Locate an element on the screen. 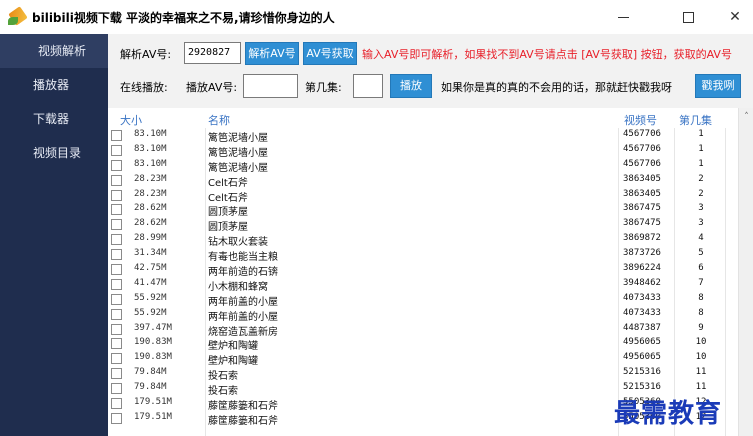  watermark-logo: 最需教育 is located at coordinates (668, 414).